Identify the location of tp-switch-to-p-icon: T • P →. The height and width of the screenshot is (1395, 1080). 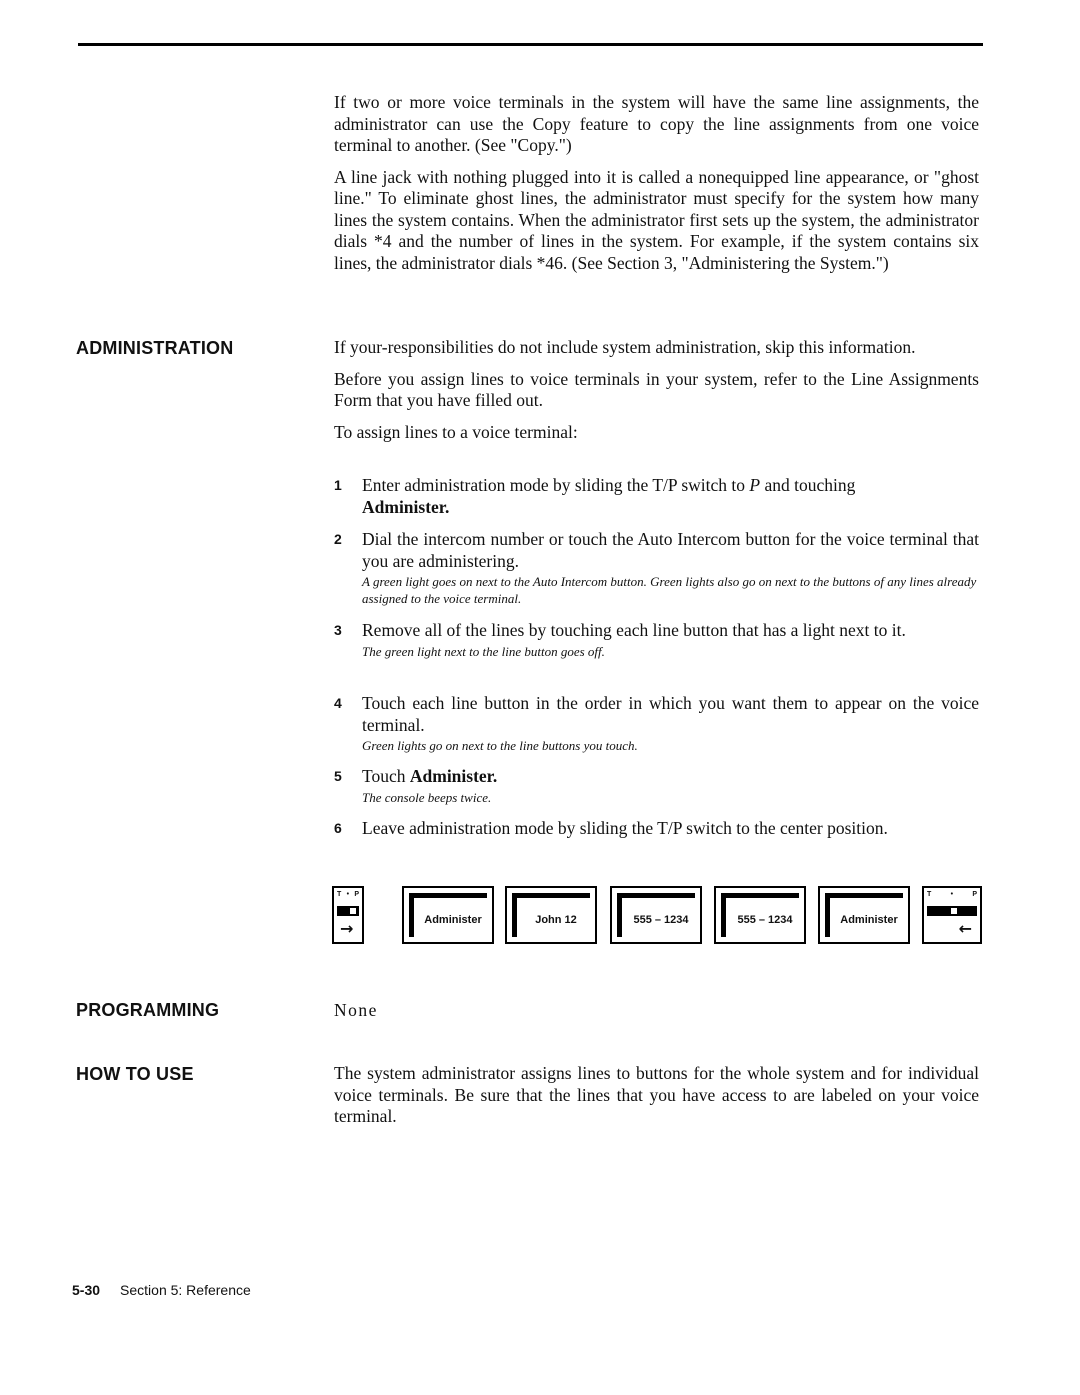
(348, 915).